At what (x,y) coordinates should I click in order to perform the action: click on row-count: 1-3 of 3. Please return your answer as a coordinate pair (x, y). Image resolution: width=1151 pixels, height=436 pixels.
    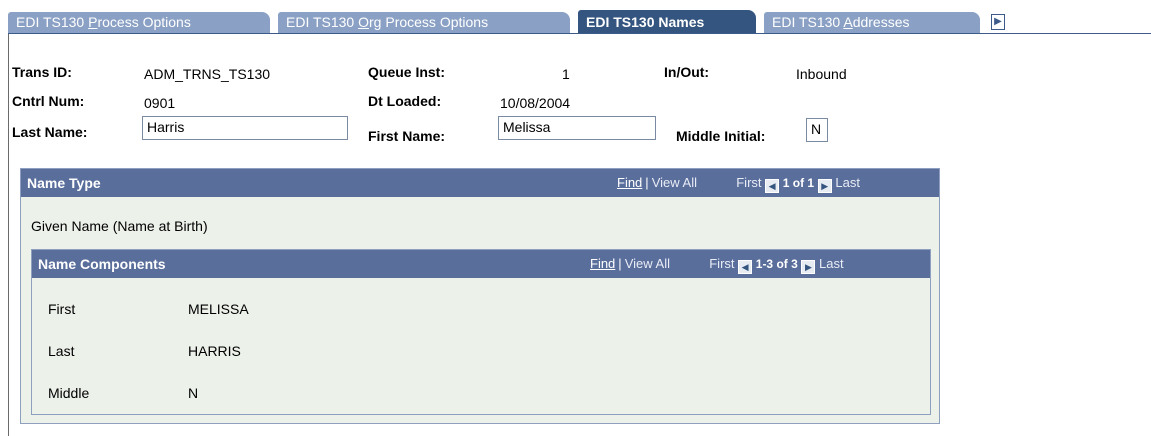
    Looking at the image, I should click on (776, 264).